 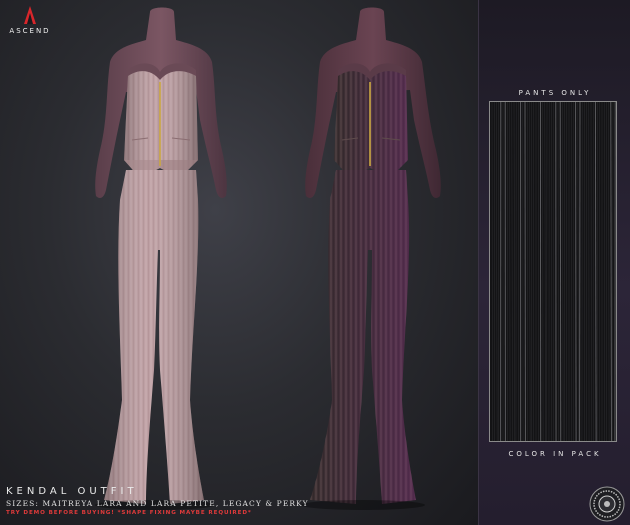 I want to click on brand-logo: ASCEND, so click(x=30, y=23).